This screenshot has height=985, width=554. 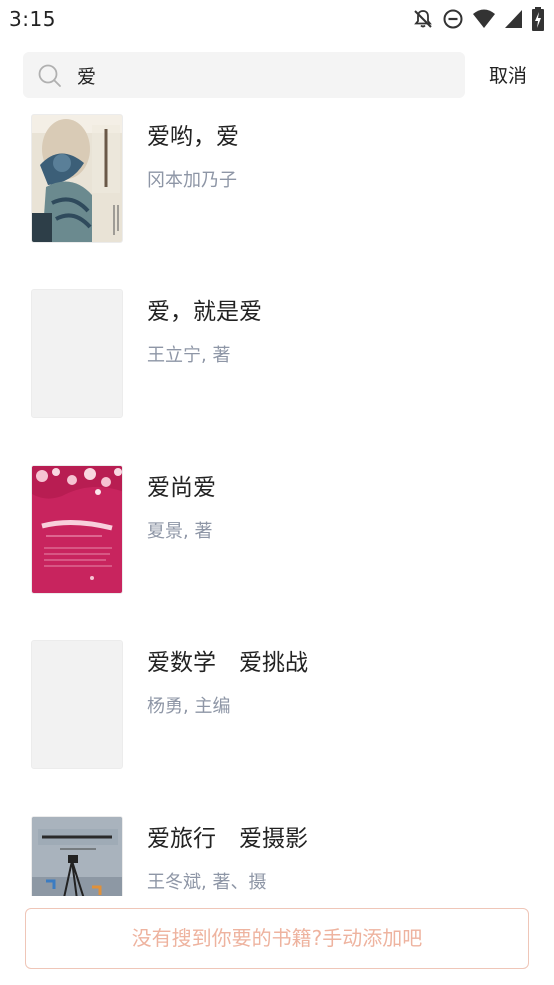 I want to click on book-author: 夏景, 著, so click(x=180, y=531).